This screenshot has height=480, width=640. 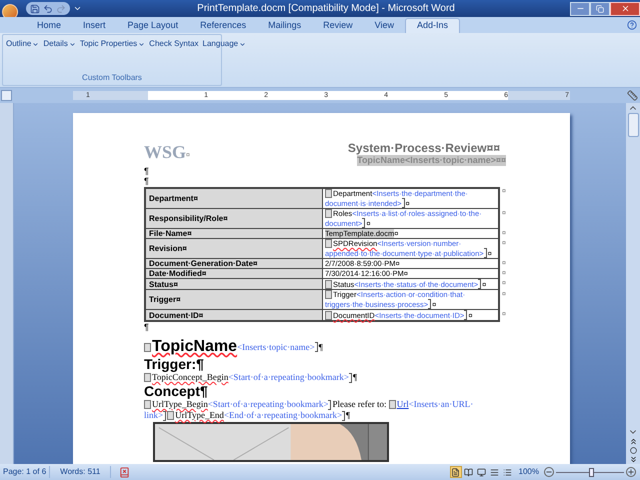 I want to click on ribbon-tab: Mailings, so click(x=284, y=25).